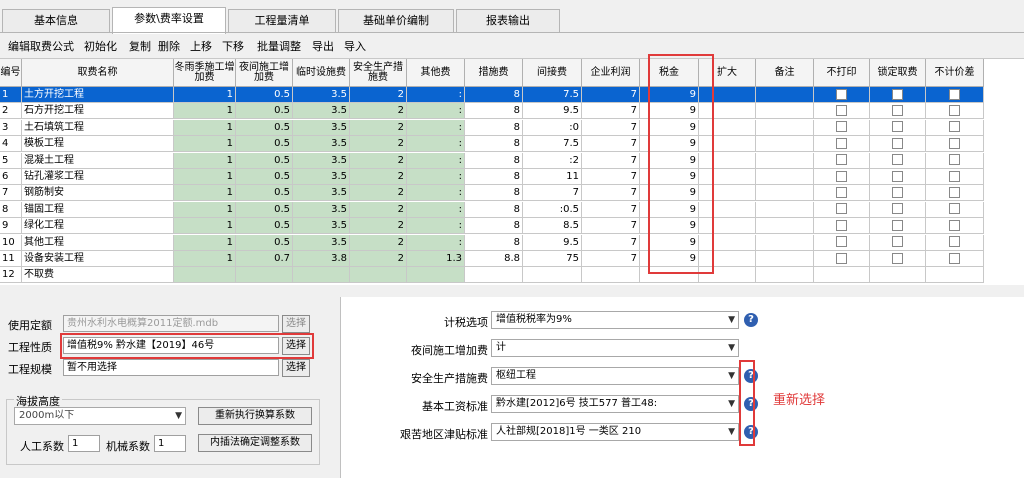  I want to click on machine-coef-input: 1, so click(170, 443).